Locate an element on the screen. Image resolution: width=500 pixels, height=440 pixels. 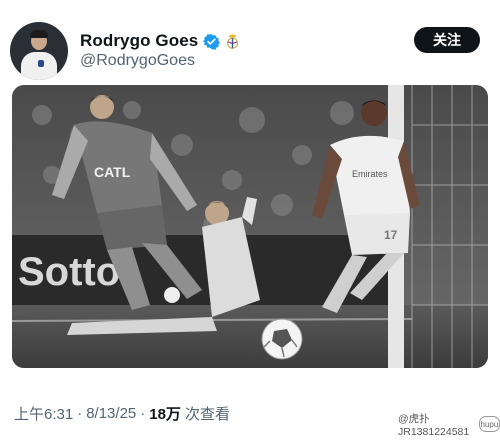
follow-button: 关注 is located at coordinates (447, 40).